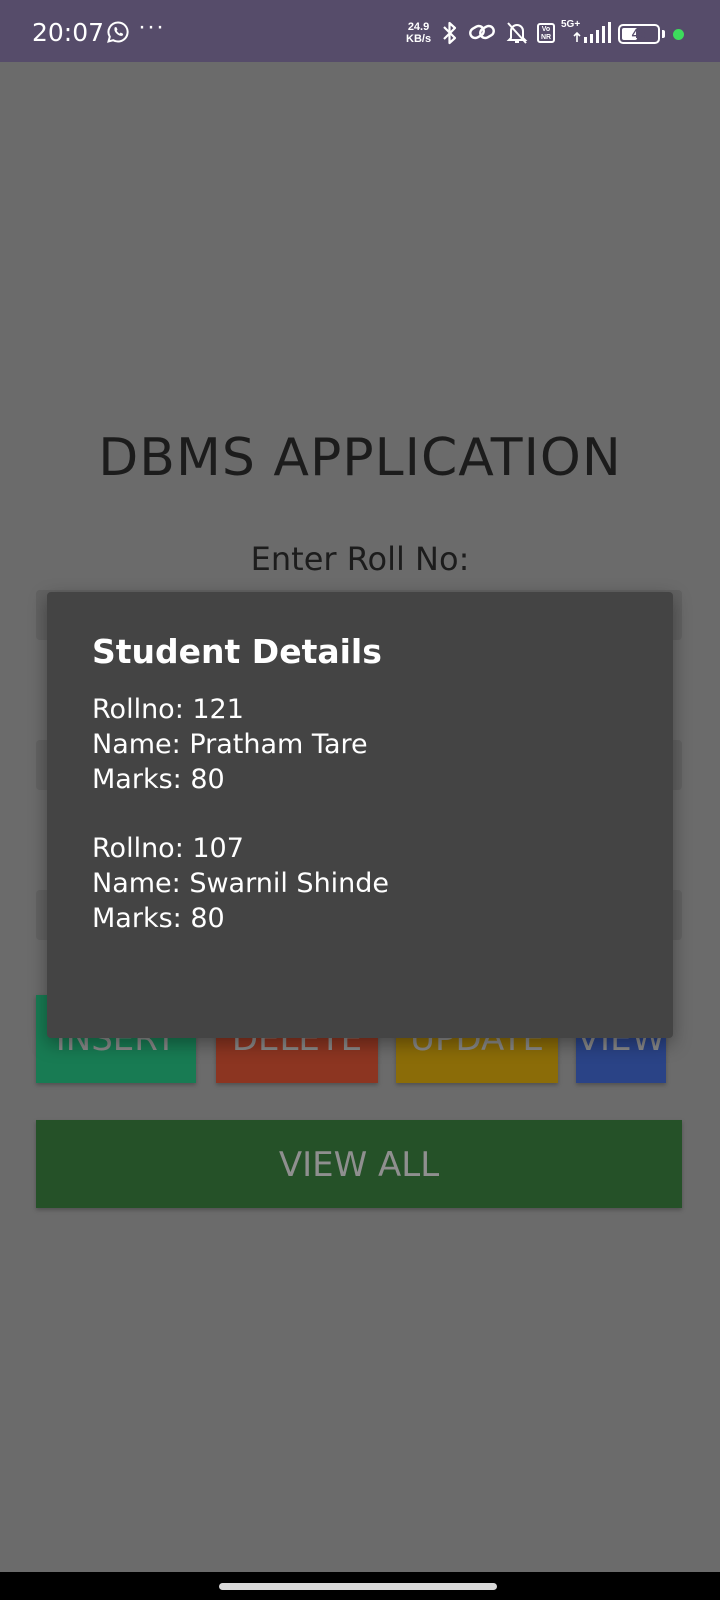  I want to click on home-gesture-handle, so click(358, 1586).